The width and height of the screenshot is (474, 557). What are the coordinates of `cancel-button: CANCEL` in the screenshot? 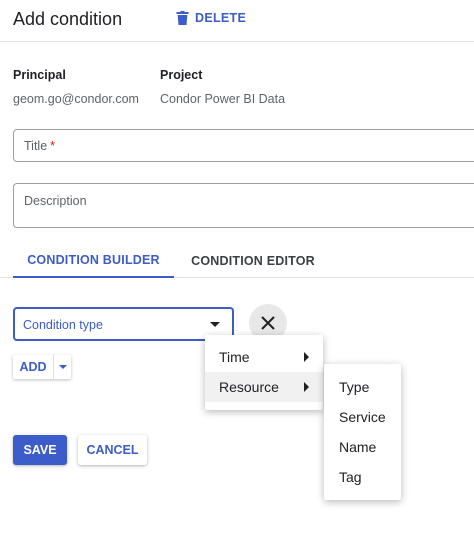 It's located at (112, 450).